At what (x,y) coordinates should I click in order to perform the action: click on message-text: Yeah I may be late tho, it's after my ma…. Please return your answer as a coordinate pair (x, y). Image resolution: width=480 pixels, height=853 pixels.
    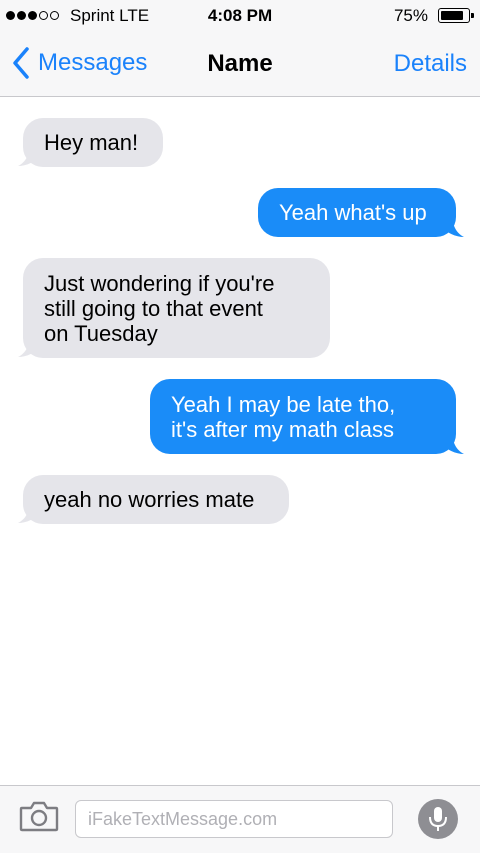
    Looking at the image, I should click on (283, 416).